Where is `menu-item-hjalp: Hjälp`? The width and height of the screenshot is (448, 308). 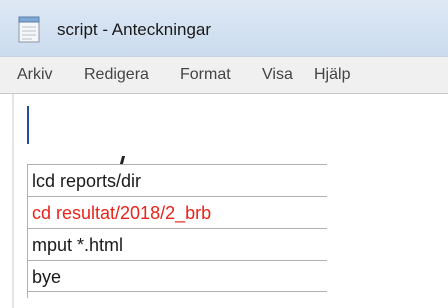 menu-item-hjalp: Hjälp is located at coordinates (332, 75).